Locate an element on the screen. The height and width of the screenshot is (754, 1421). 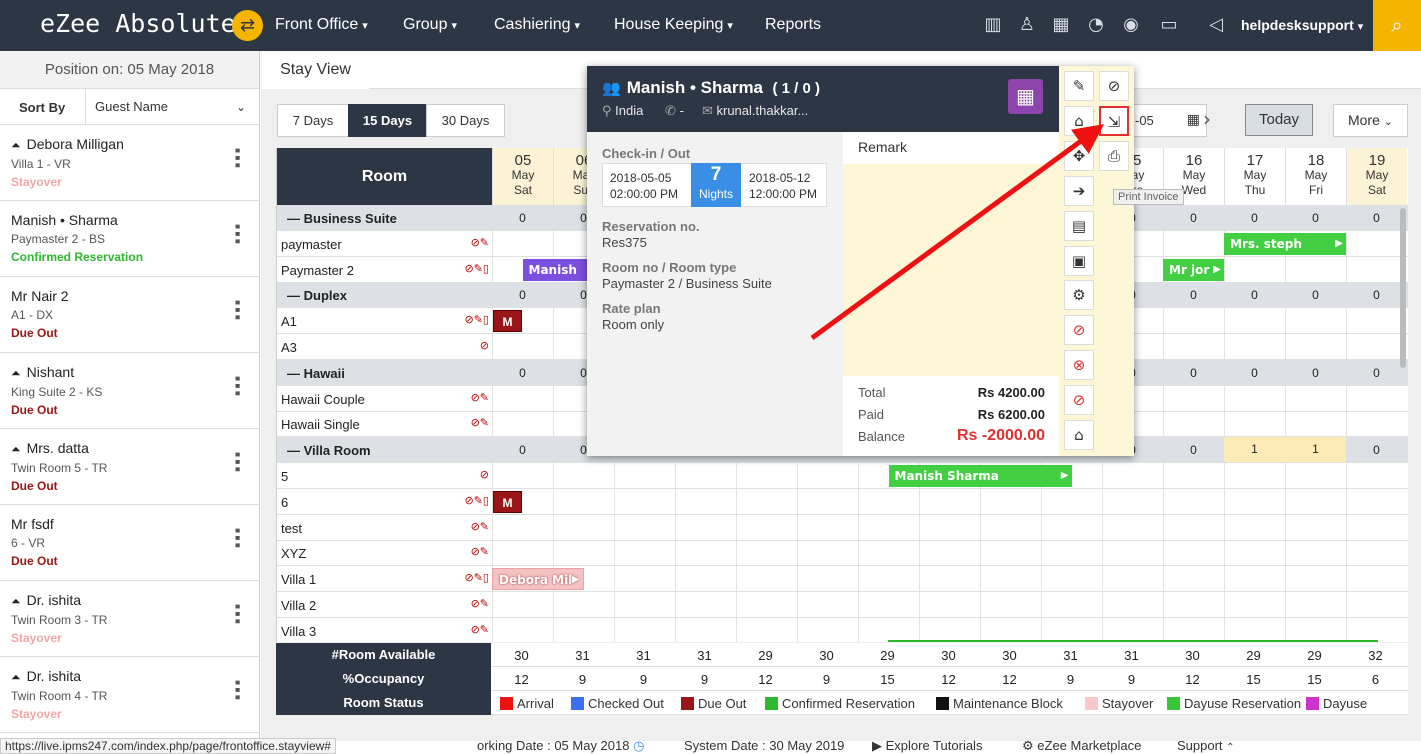
hide-icon: ⊘ is located at coordinates (1114, 86).